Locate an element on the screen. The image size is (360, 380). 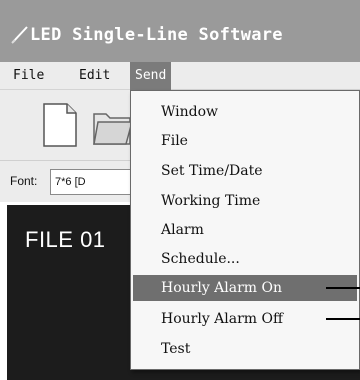
annotation-line-alarm-off is located at coordinates (343, 319).